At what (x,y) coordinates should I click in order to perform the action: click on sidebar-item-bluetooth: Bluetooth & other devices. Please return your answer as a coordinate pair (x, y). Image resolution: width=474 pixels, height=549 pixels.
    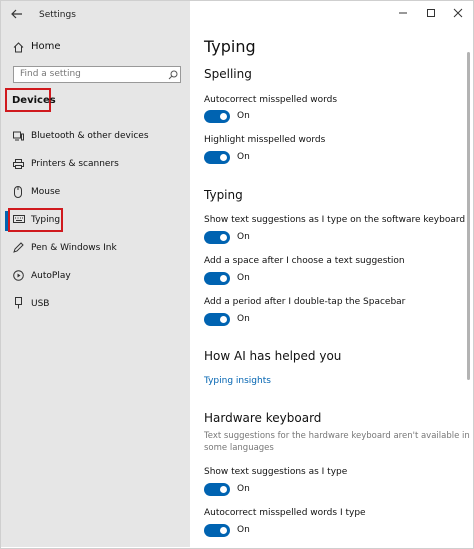
    Looking at the image, I should click on (90, 136).